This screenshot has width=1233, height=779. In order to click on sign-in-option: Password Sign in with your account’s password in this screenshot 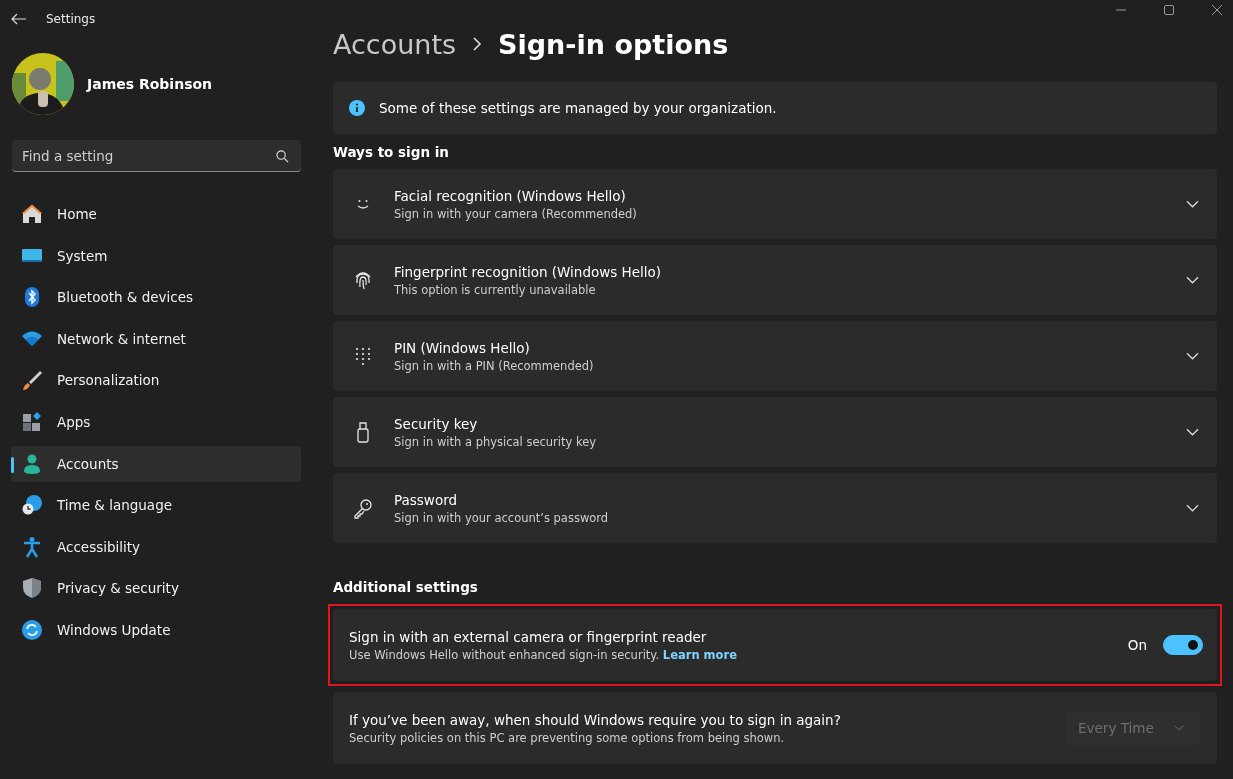, I will do `click(775, 508)`.